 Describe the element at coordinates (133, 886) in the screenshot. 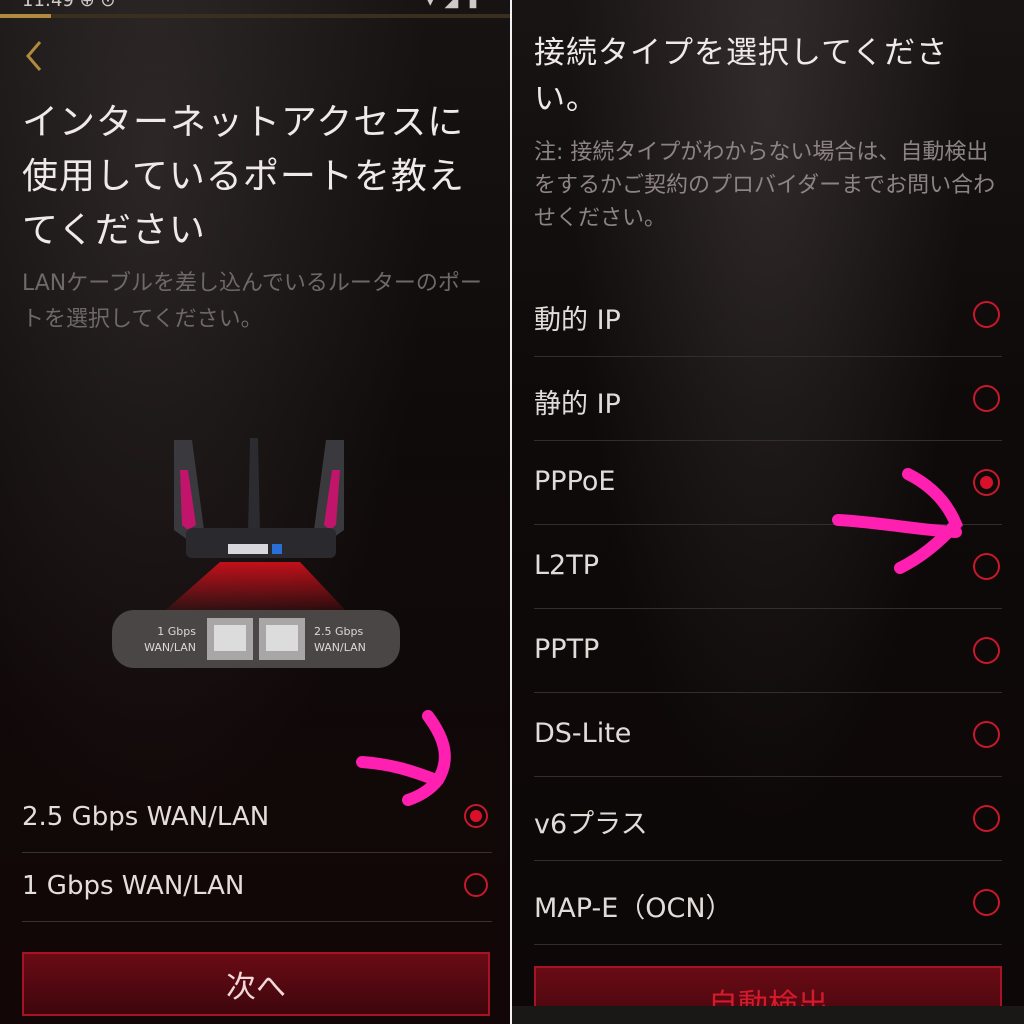

I see `port-option-label: 1 Gbps WAN/LAN` at that location.